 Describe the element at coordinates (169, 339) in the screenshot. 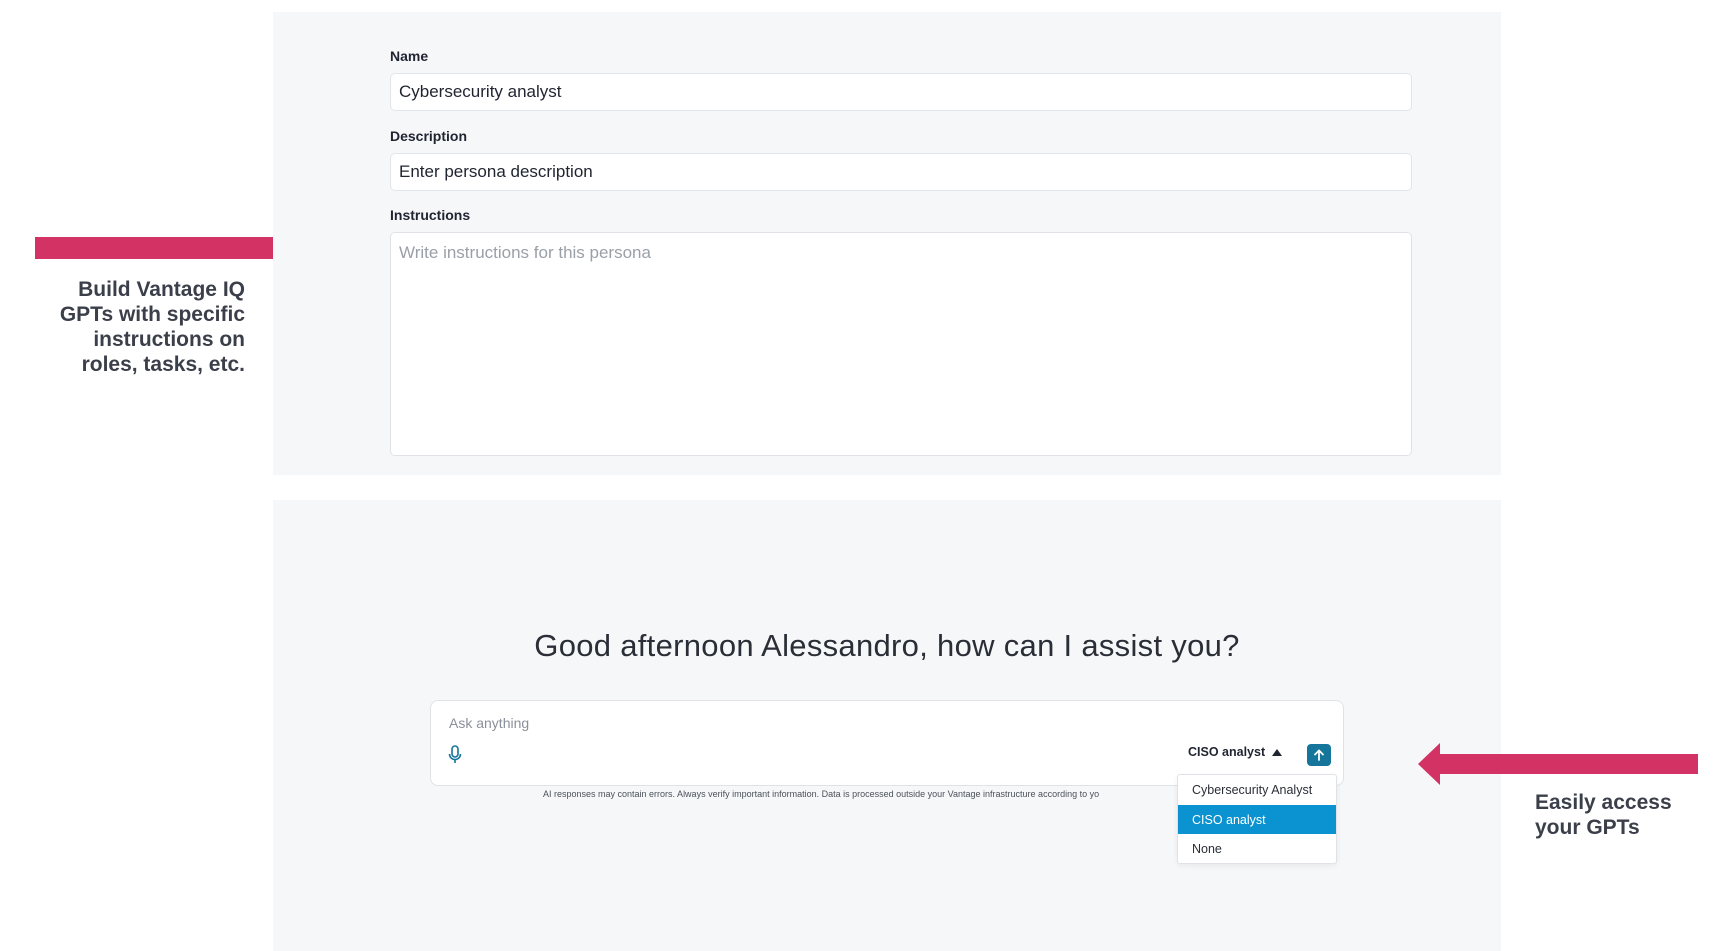

I see `callout-line: instructions on` at that location.